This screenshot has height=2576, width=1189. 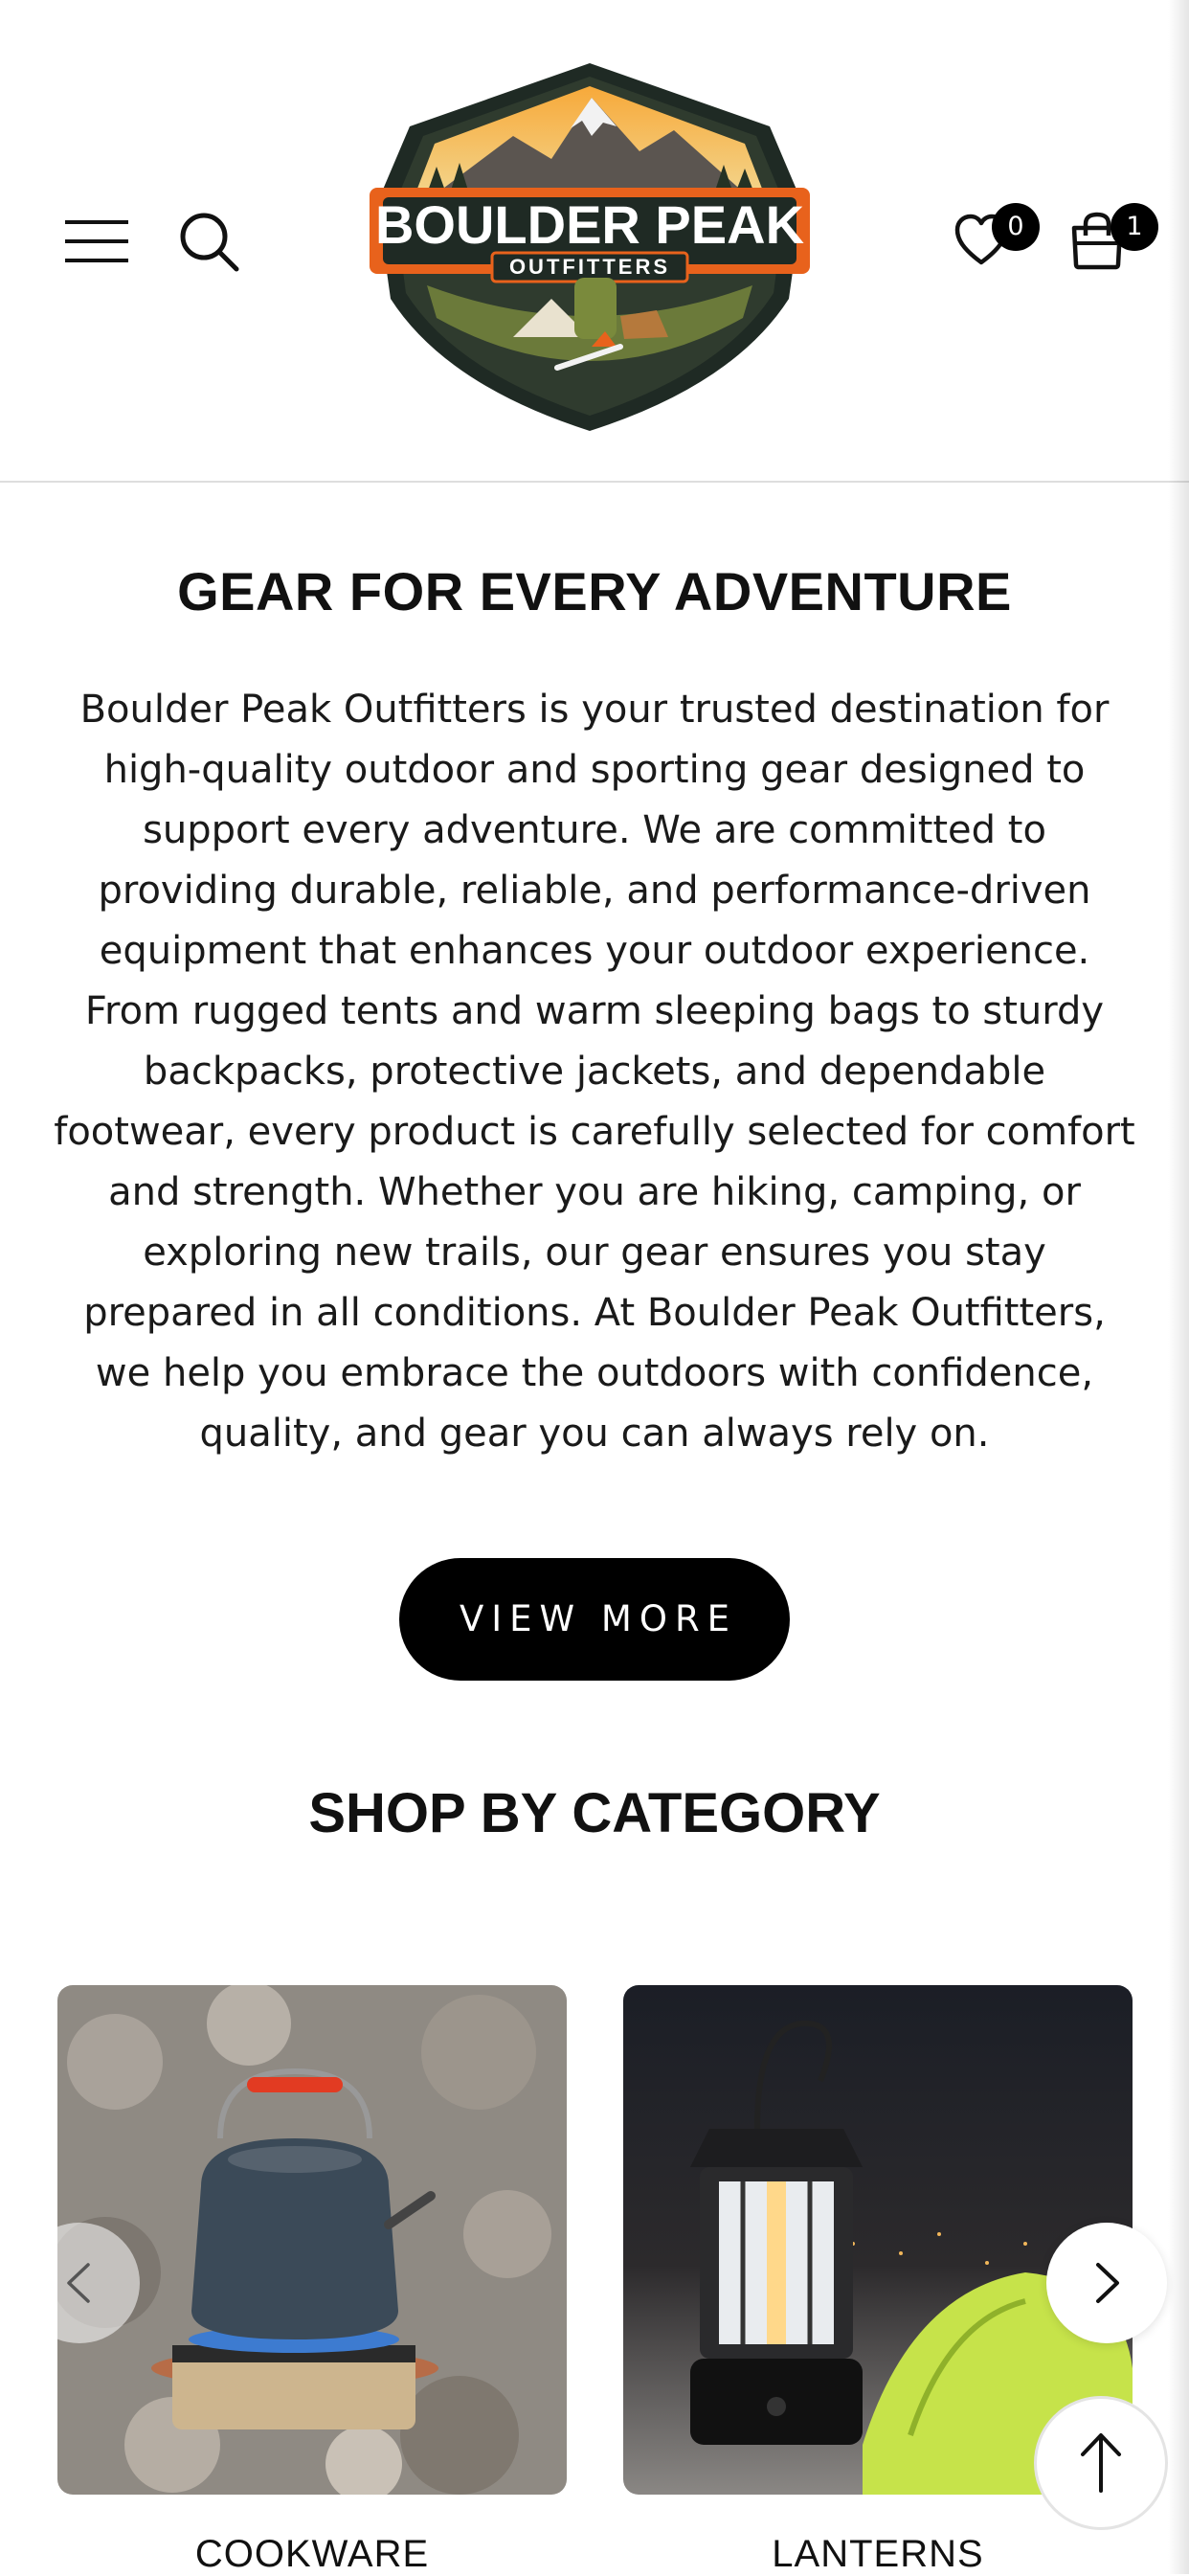 I want to click on category-label-lanterns: LANTERNS, so click(x=878, y=2554).